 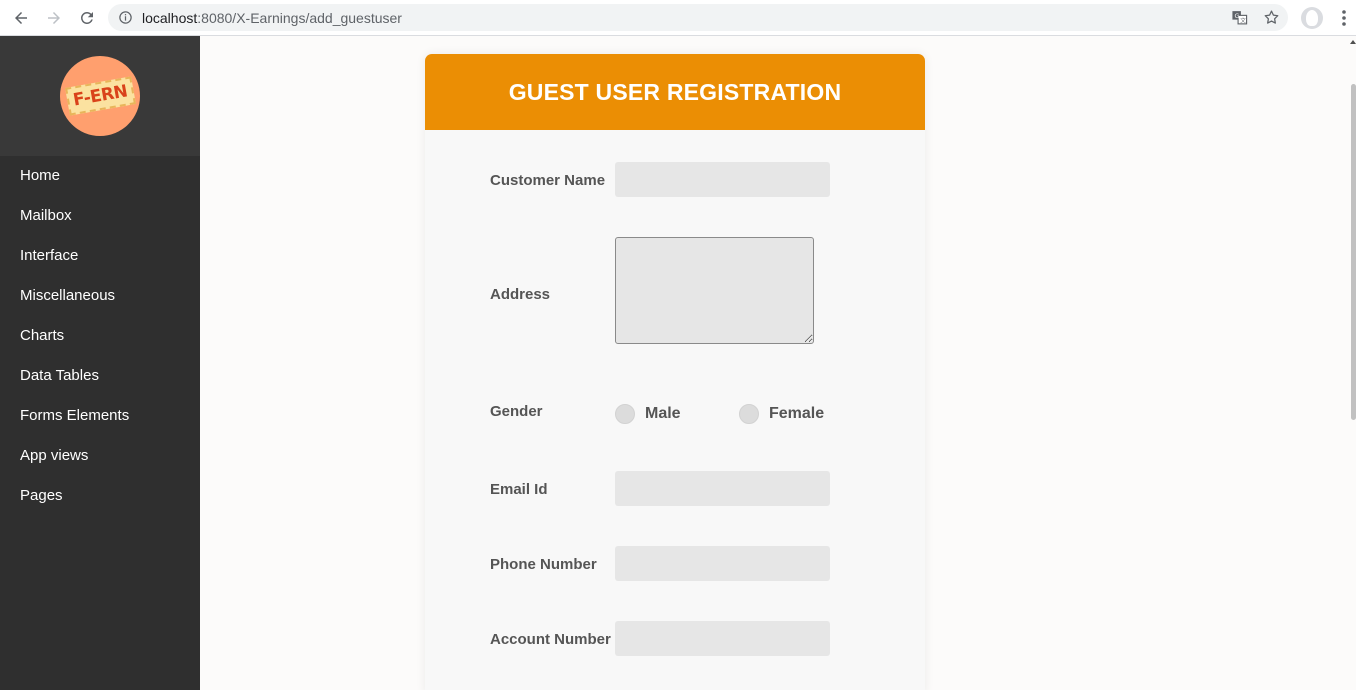 I want to click on address-label: Address, so click(x=520, y=294).